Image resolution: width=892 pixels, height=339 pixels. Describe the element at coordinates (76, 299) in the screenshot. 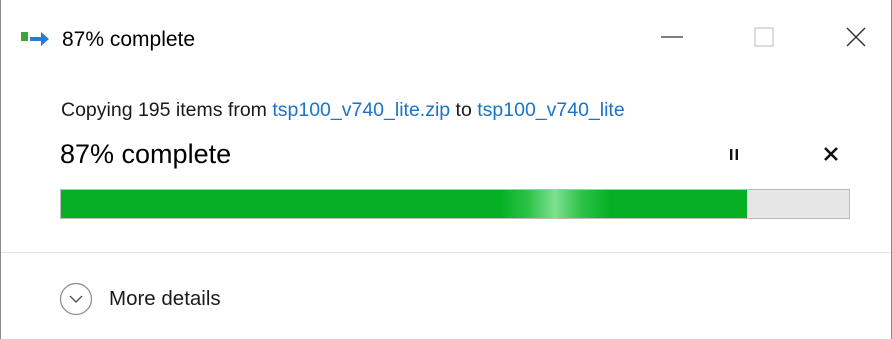

I see `chevron-down-icon` at that location.